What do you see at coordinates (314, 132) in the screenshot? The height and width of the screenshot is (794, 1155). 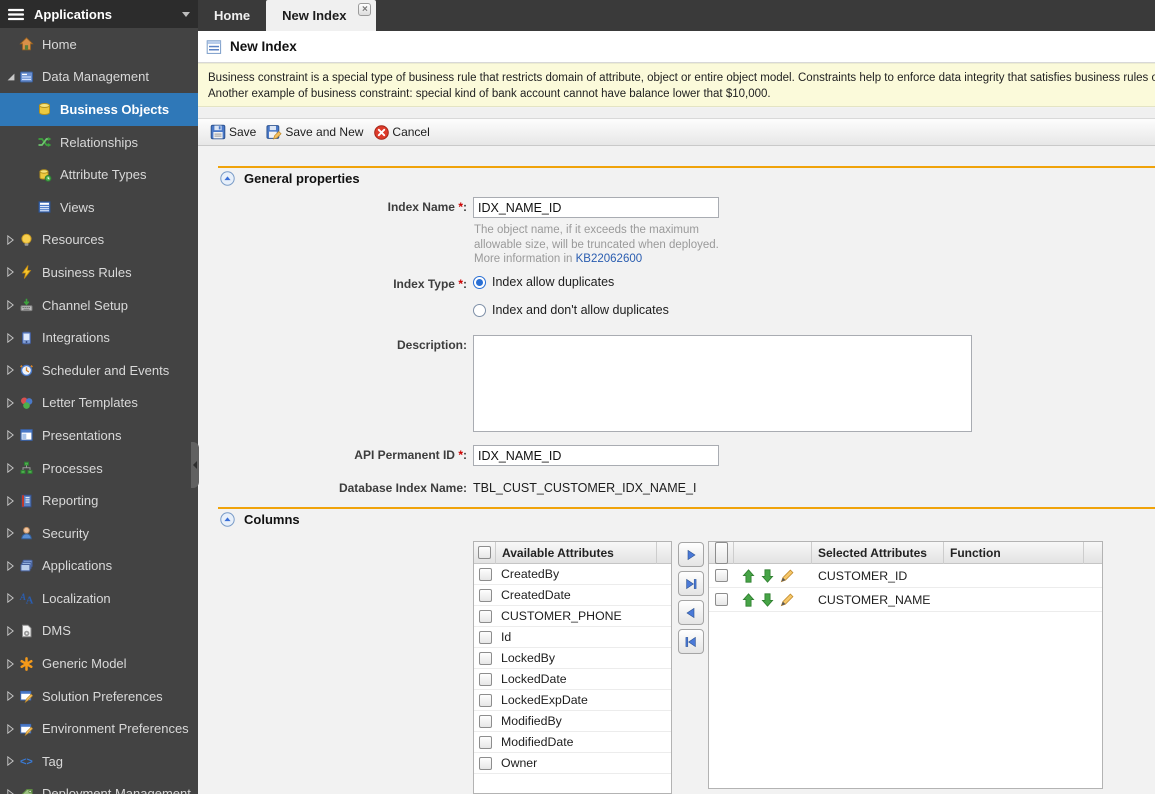 I see `save-and-new-button: Save and New` at bounding box center [314, 132].